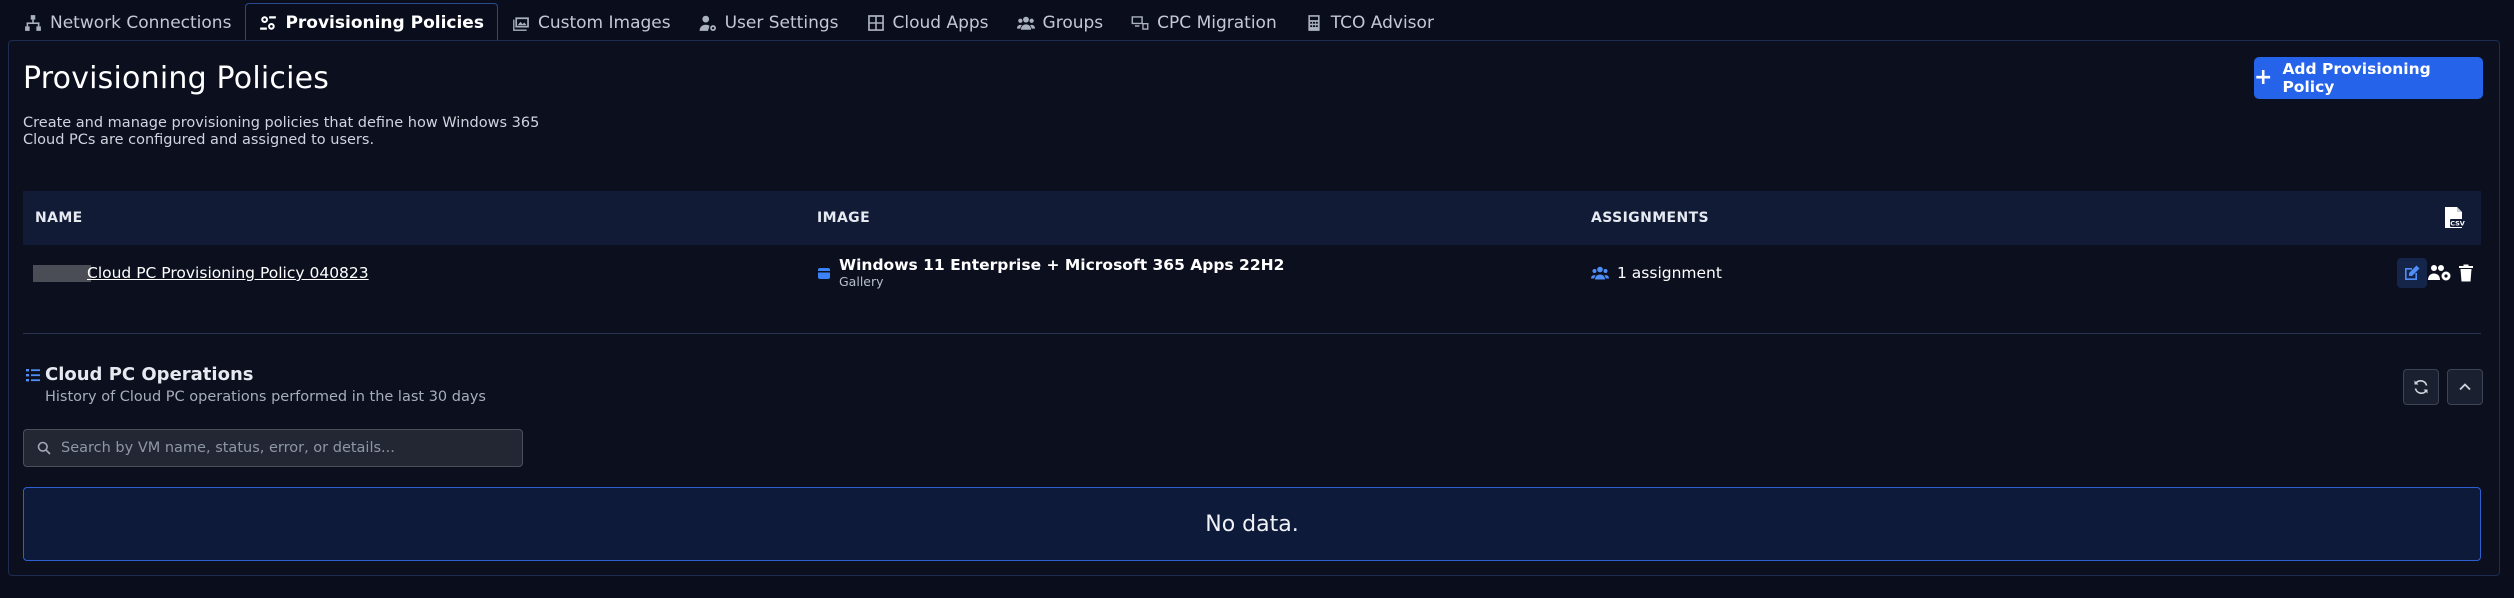 This screenshot has height=598, width=2514. I want to click on assignments-count: 1 assignment, so click(1669, 273).